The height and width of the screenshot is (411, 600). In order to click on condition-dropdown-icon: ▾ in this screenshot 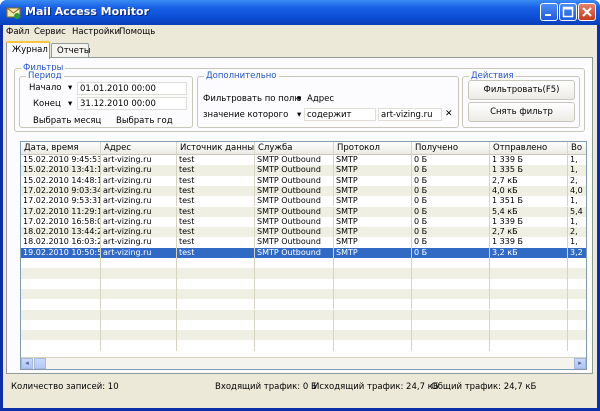, I will do `click(299, 115)`.